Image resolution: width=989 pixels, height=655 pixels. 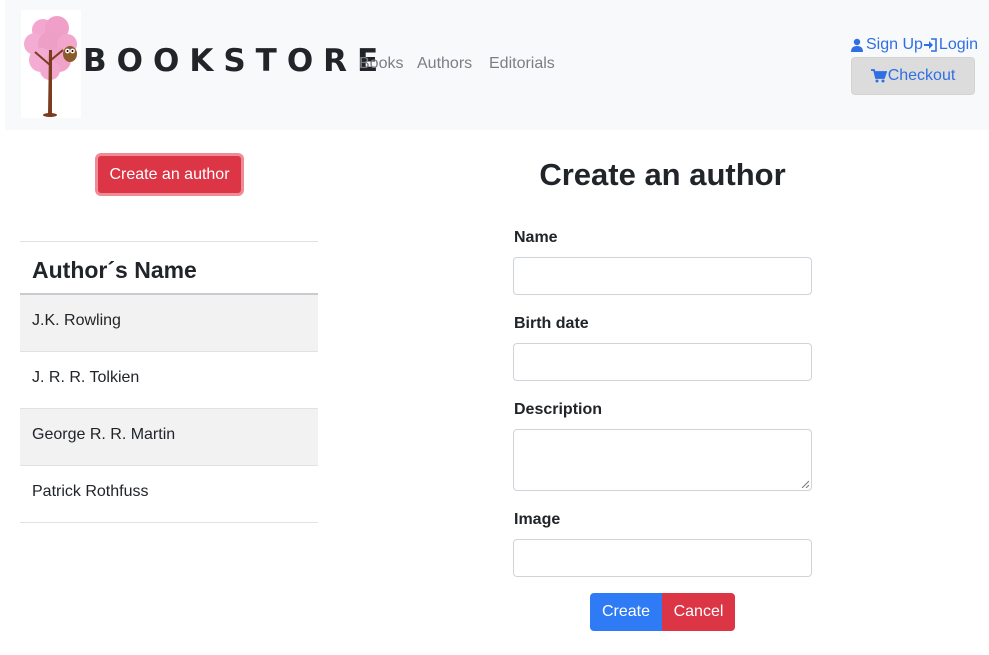 What do you see at coordinates (169, 494) in the screenshot?
I see `table-row: Patrick Rothfuss` at bounding box center [169, 494].